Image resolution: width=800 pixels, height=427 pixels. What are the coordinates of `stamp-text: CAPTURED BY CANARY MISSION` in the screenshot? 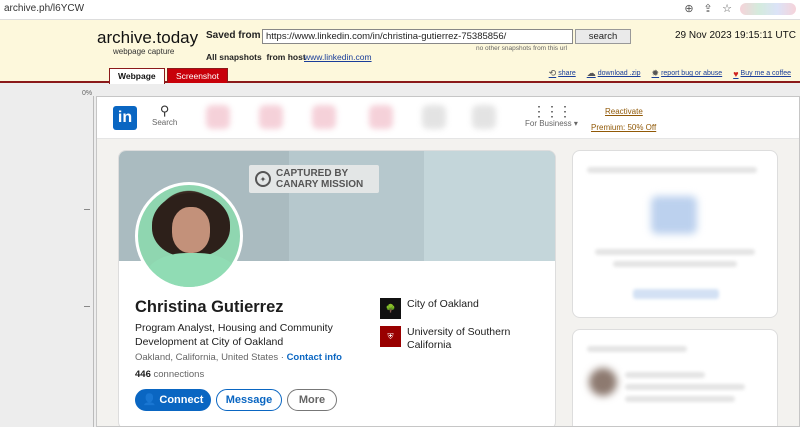 It's located at (319, 179).